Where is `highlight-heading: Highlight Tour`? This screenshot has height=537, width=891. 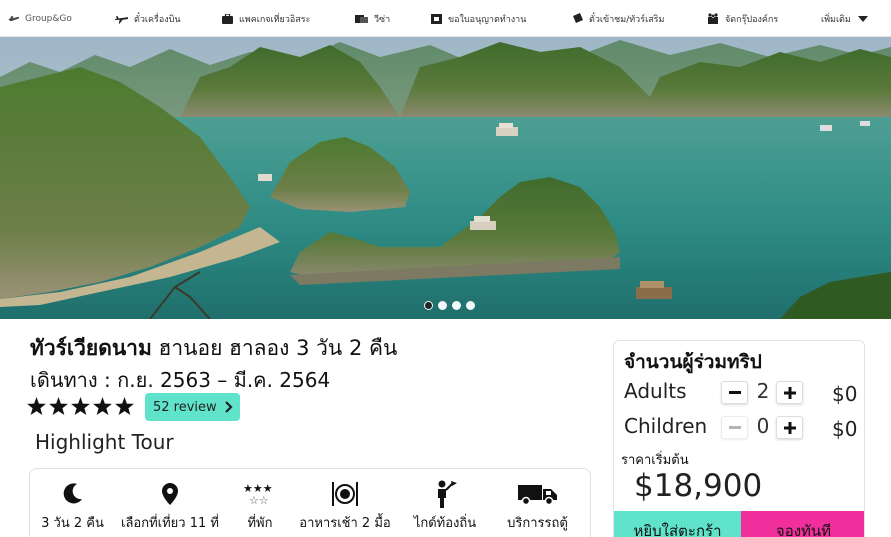 highlight-heading: Highlight Tour is located at coordinates (104, 442).